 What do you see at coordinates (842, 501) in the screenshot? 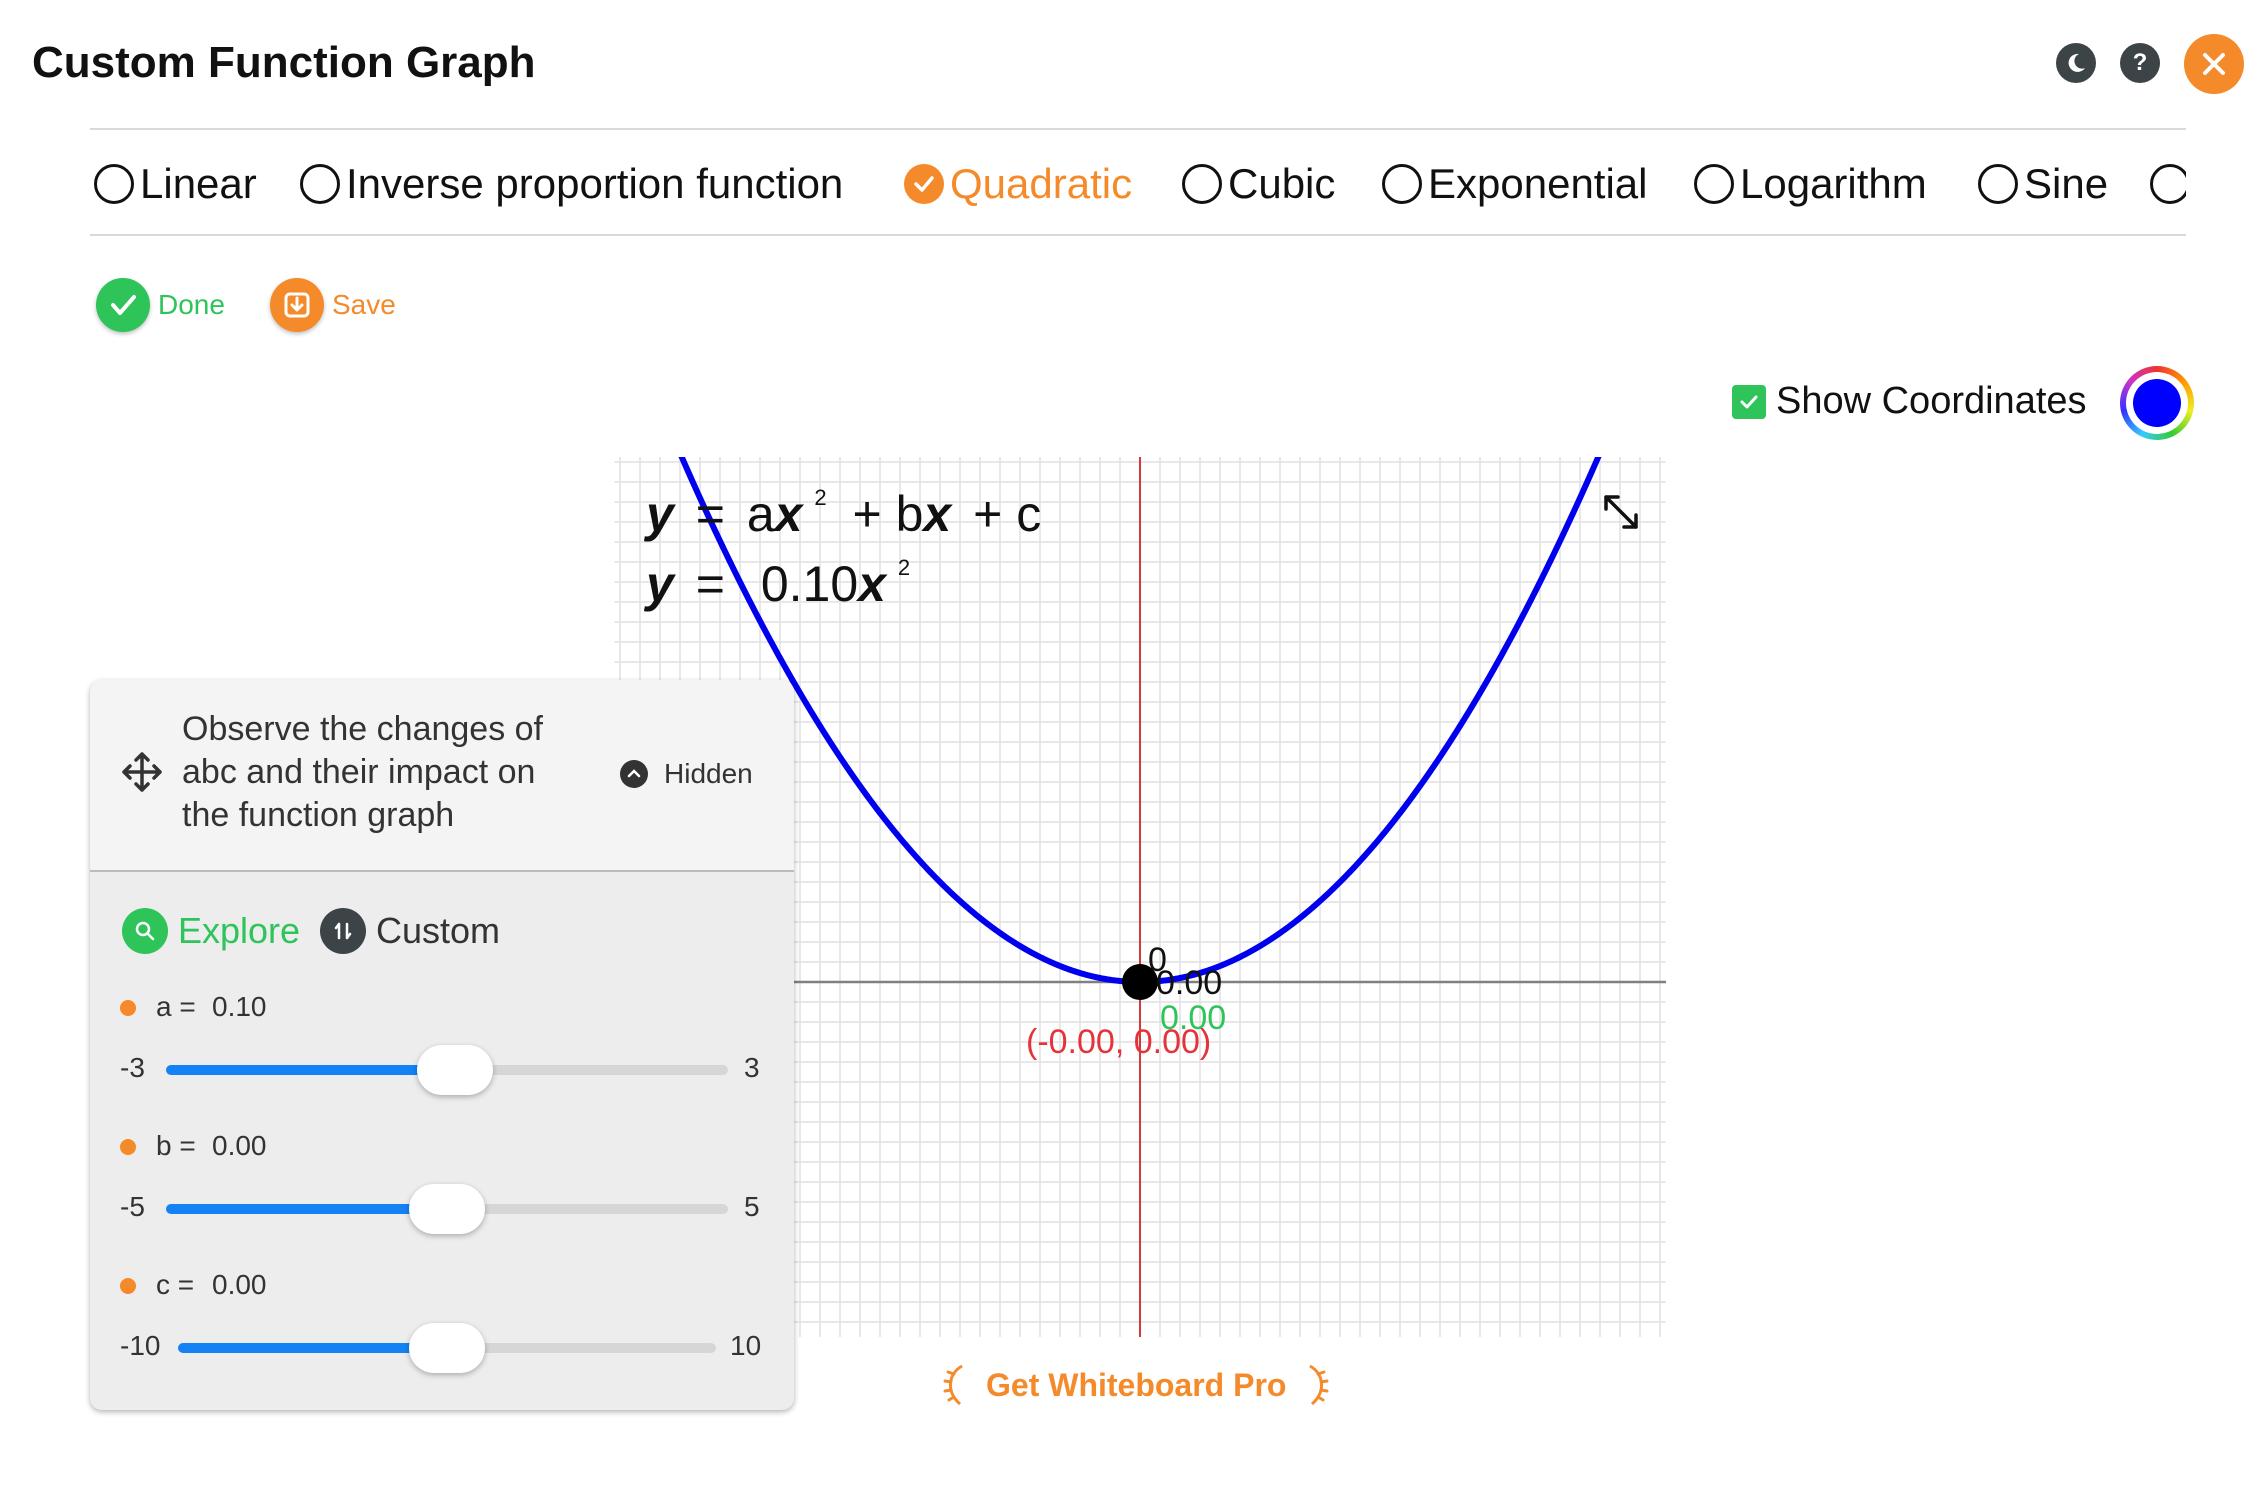
I see `general-formula: y = ax 2 + bx + c` at bounding box center [842, 501].